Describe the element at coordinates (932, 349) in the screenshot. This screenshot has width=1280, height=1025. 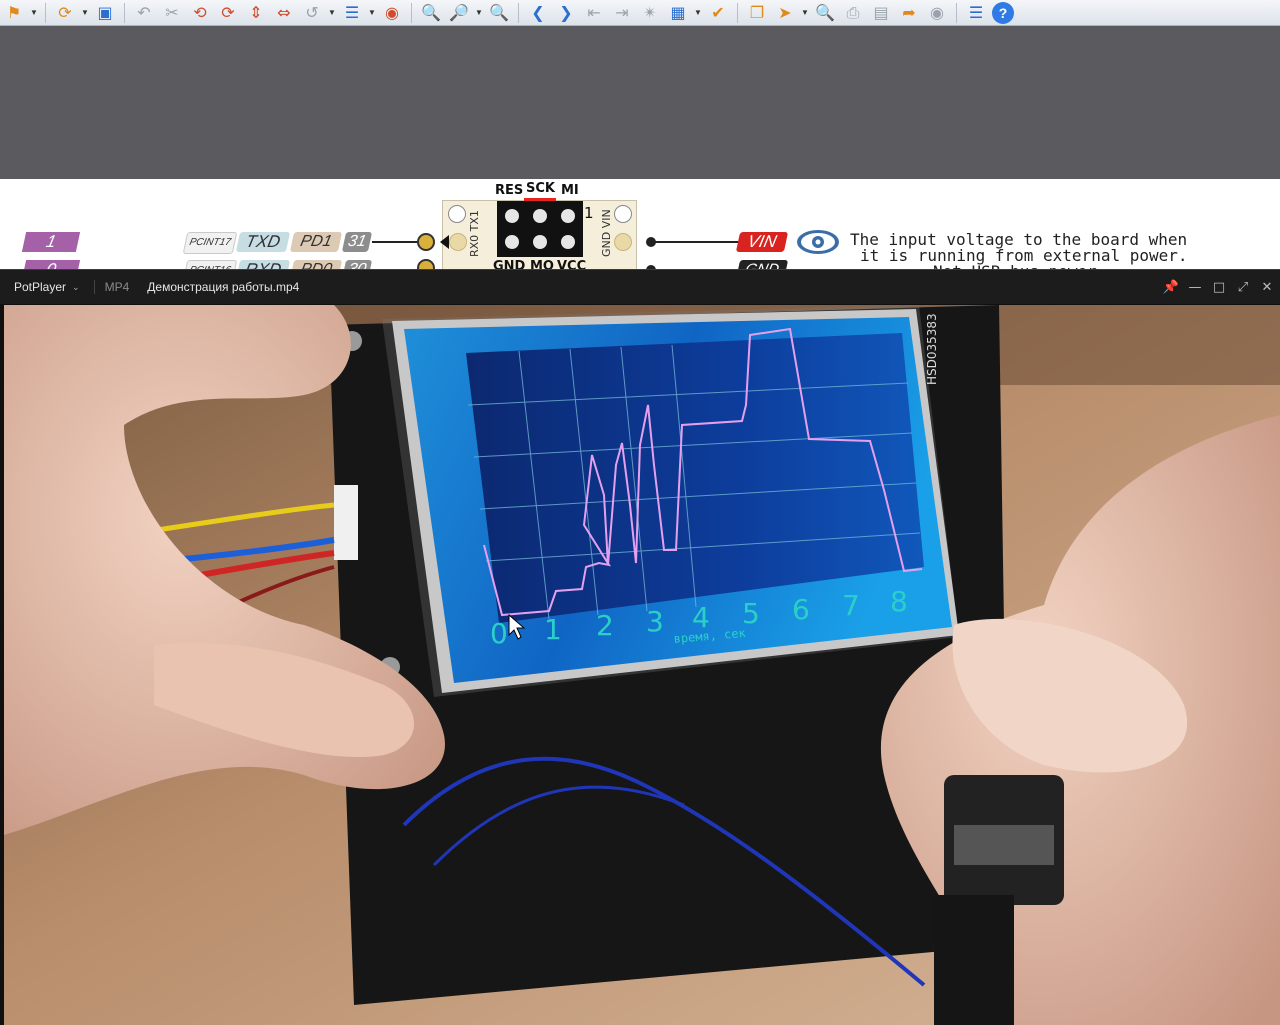
I see `display-model-label: HSD035383` at that location.